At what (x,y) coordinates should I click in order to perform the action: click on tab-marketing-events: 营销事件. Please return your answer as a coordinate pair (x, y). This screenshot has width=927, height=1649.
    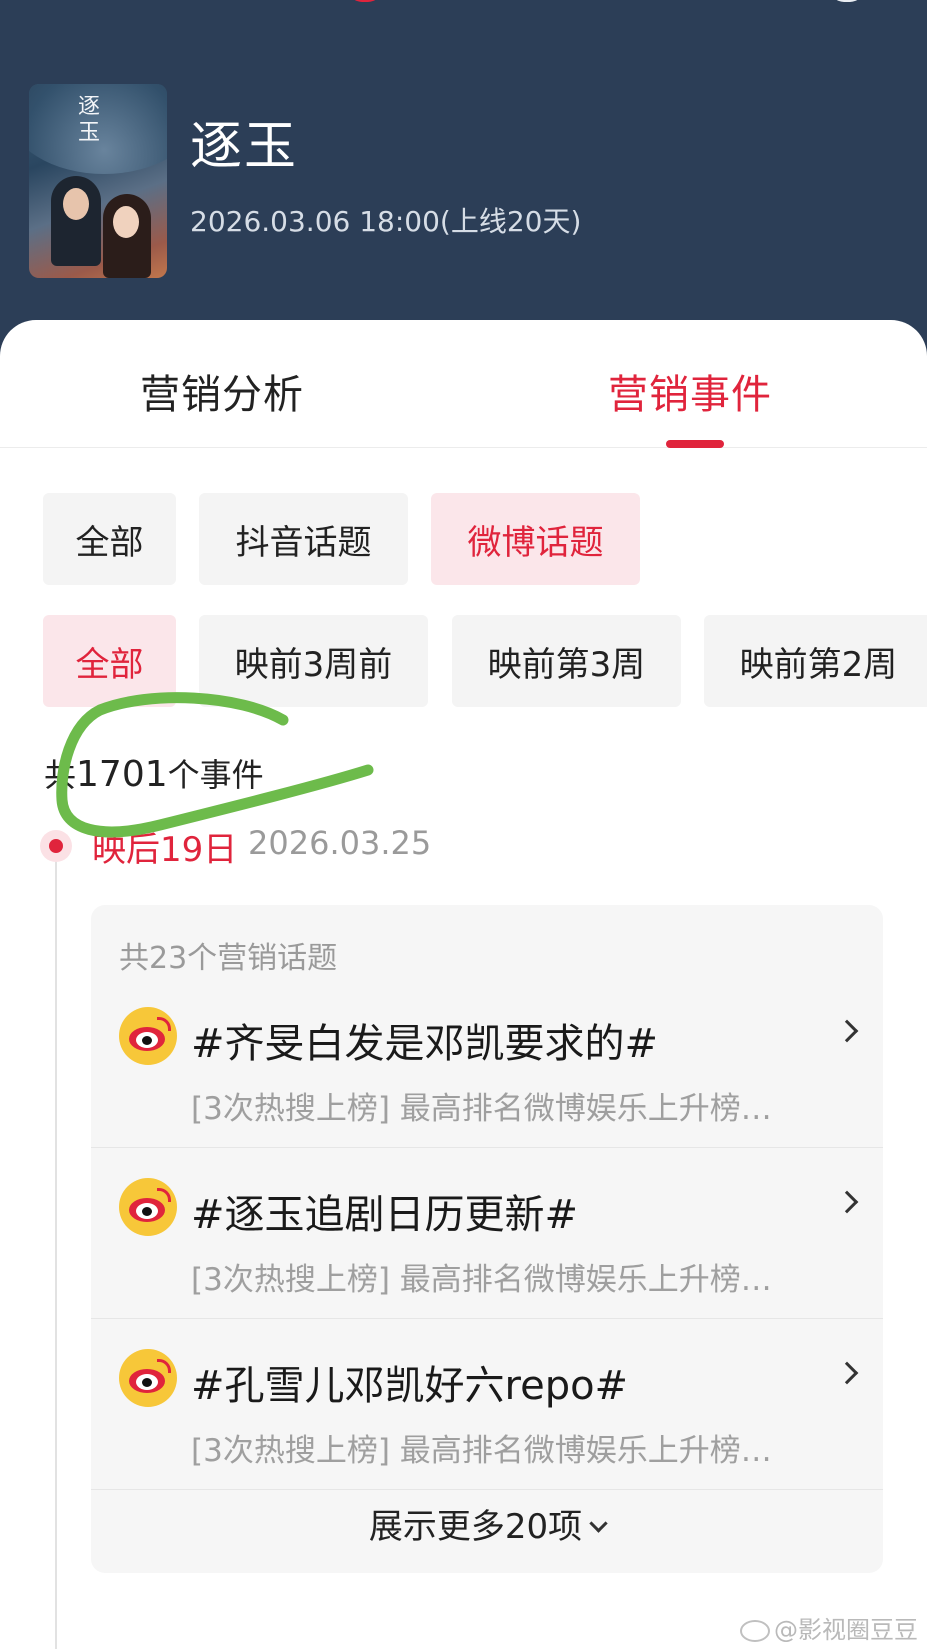
    Looking at the image, I should click on (690, 391).